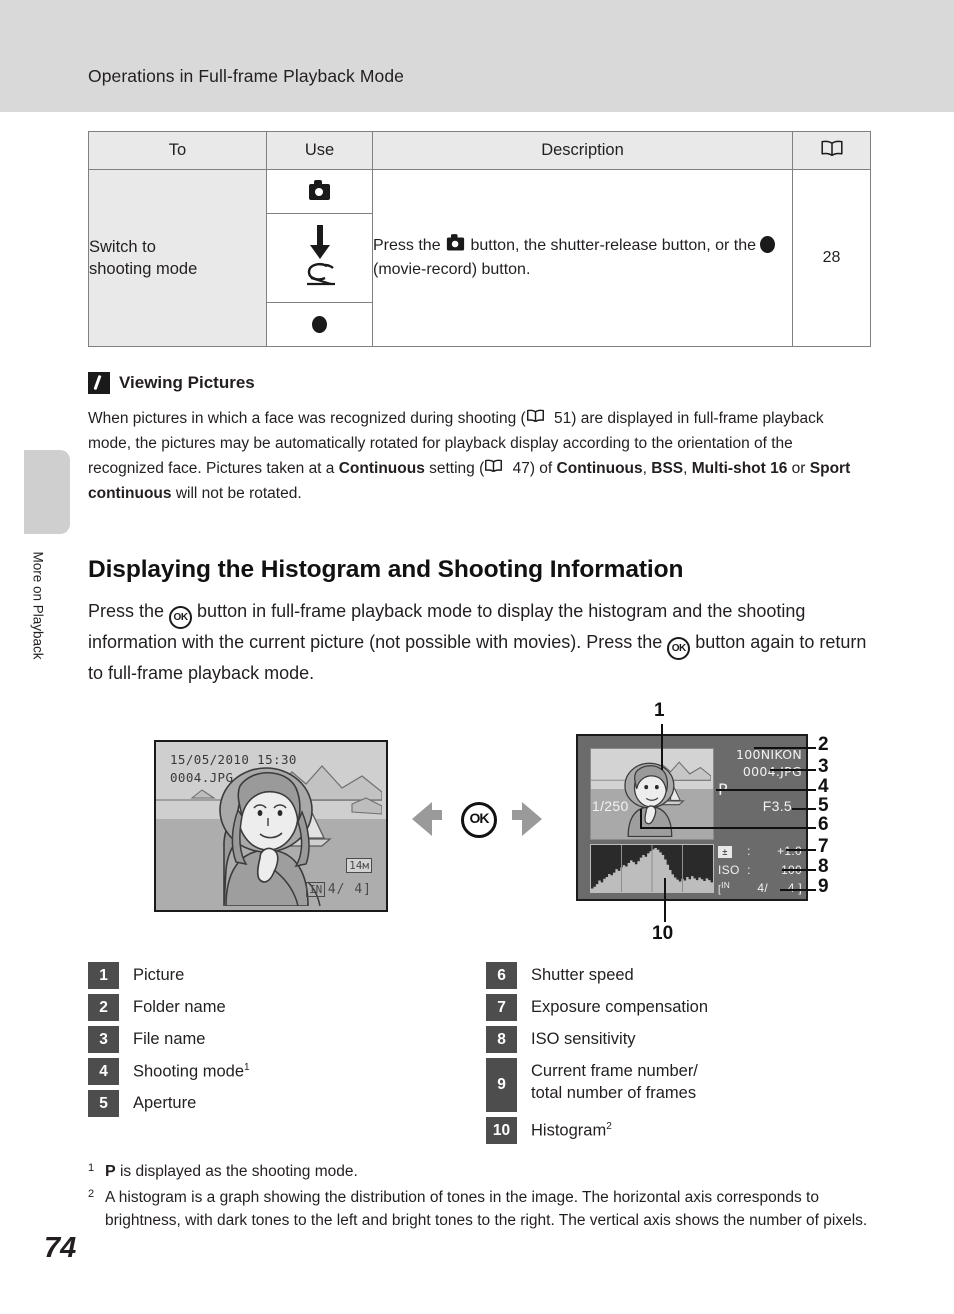 Image resolution: width=954 pixels, height=1314 pixels. Describe the element at coordinates (762, 888) in the screenshot. I see `info-frame-current: 4/` at that location.